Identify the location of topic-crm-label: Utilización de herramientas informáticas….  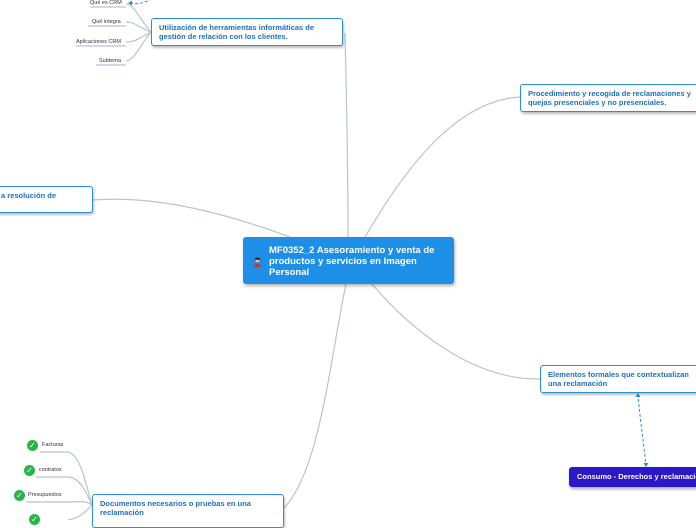
(237, 32).